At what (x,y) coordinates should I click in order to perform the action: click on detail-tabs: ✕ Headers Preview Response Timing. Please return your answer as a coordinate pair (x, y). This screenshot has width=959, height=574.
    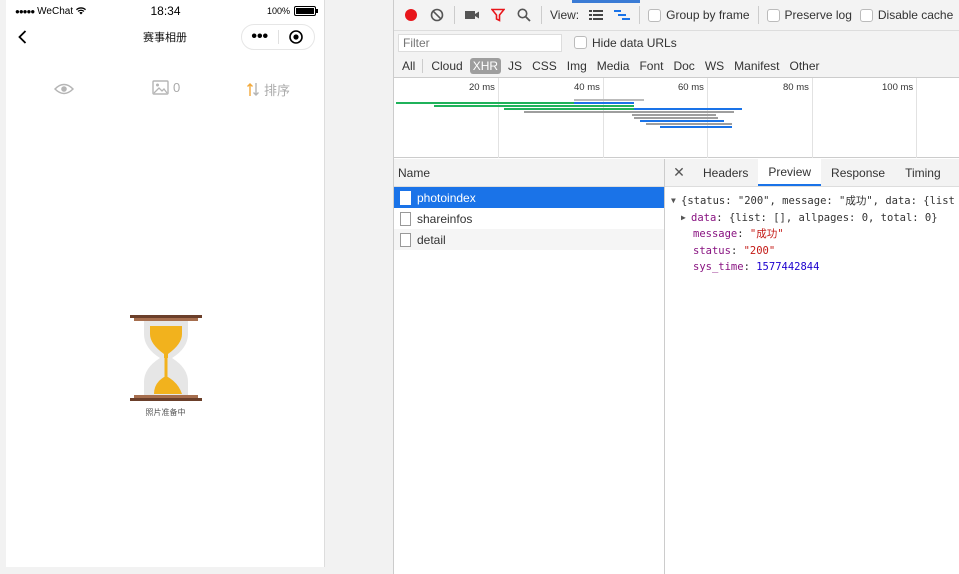
    Looking at the image, I should click on (812, 173).